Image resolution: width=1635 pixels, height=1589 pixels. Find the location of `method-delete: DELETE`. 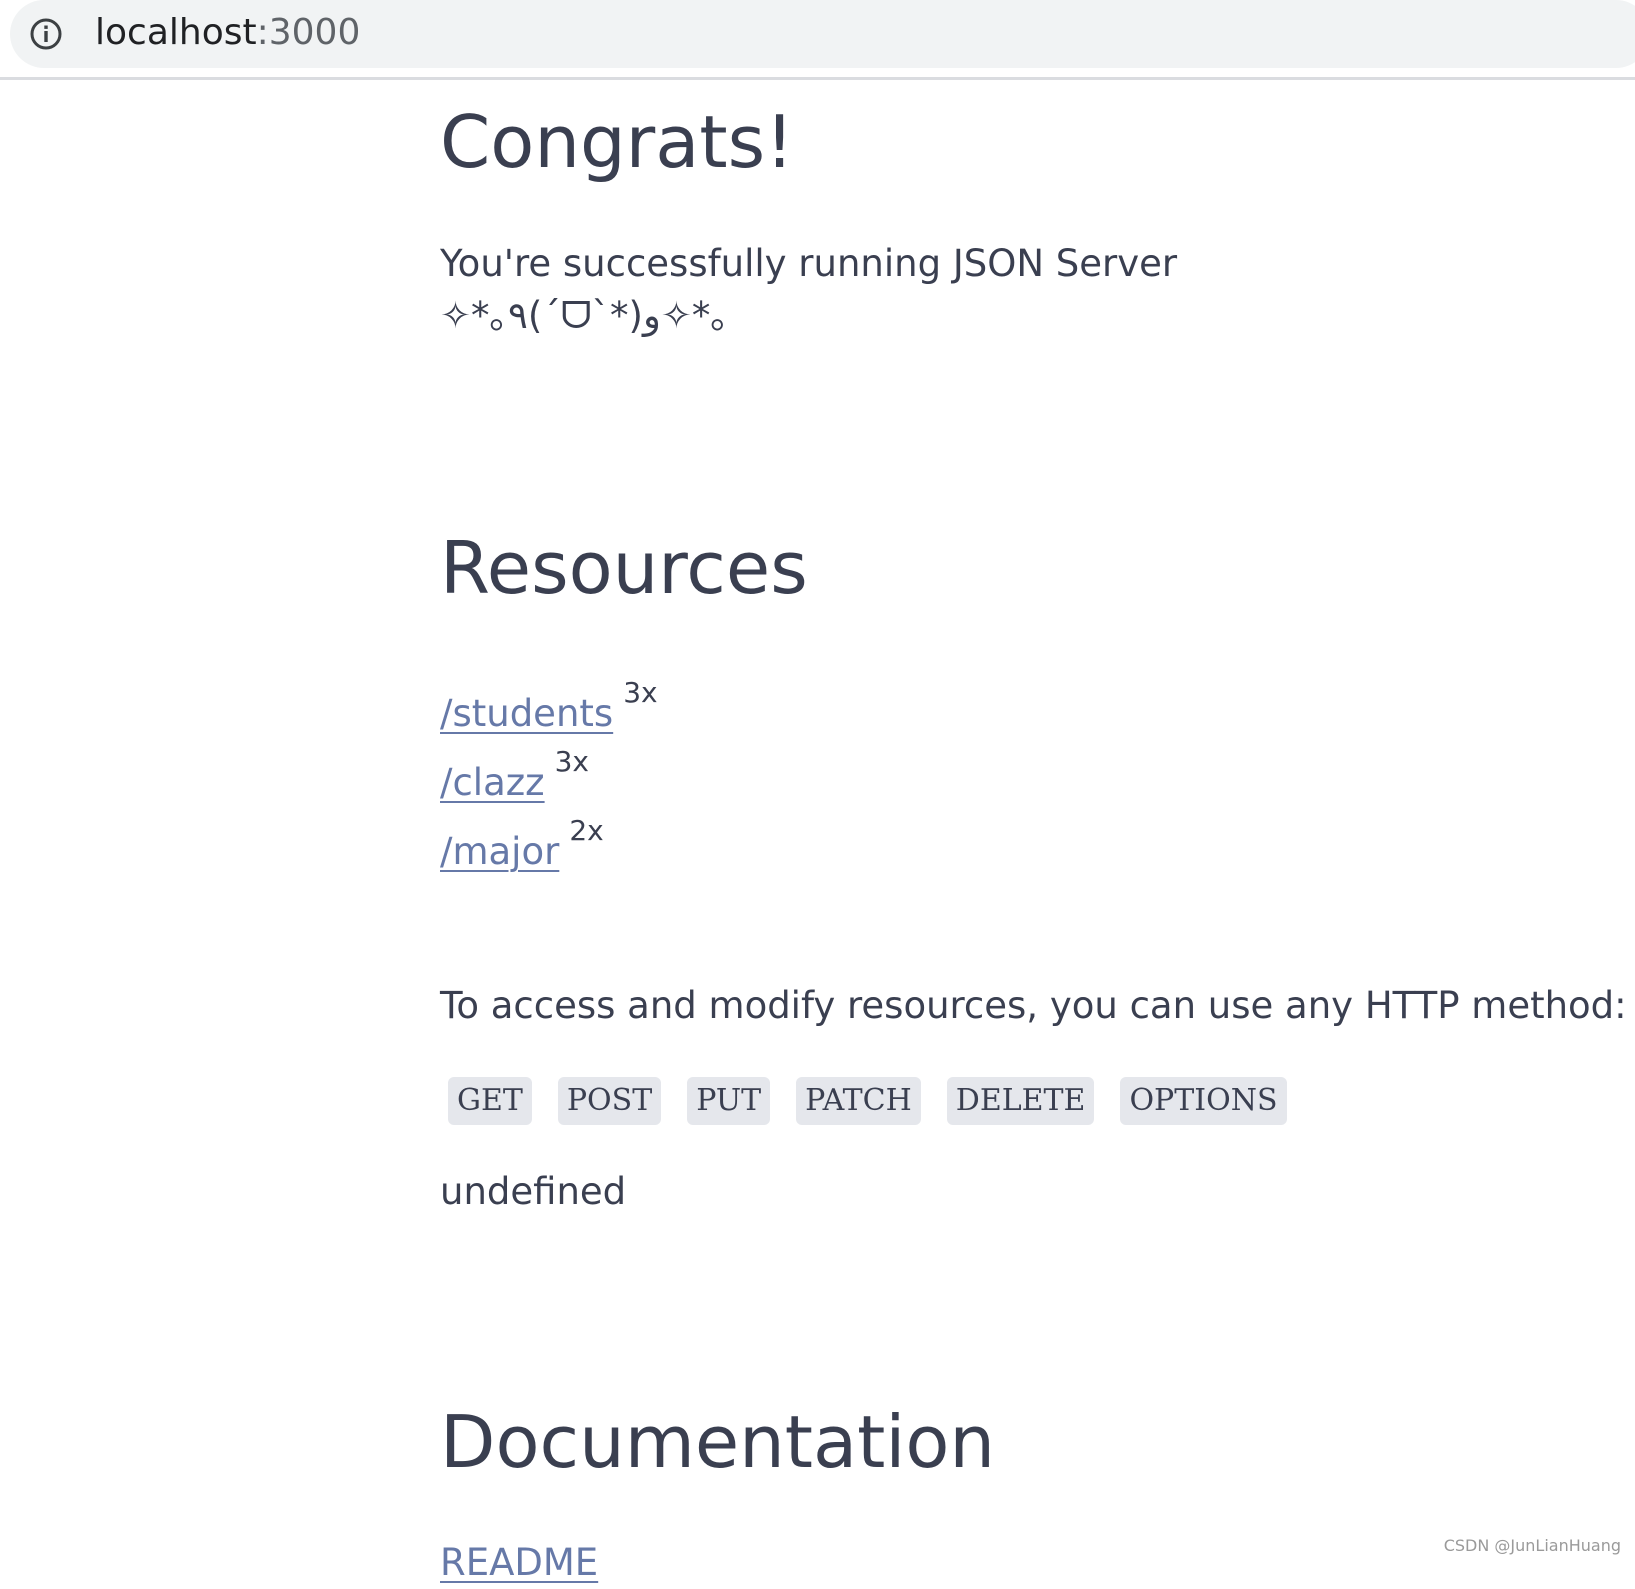

method-delete: DELETE is located at coordinates (1021, 1101).